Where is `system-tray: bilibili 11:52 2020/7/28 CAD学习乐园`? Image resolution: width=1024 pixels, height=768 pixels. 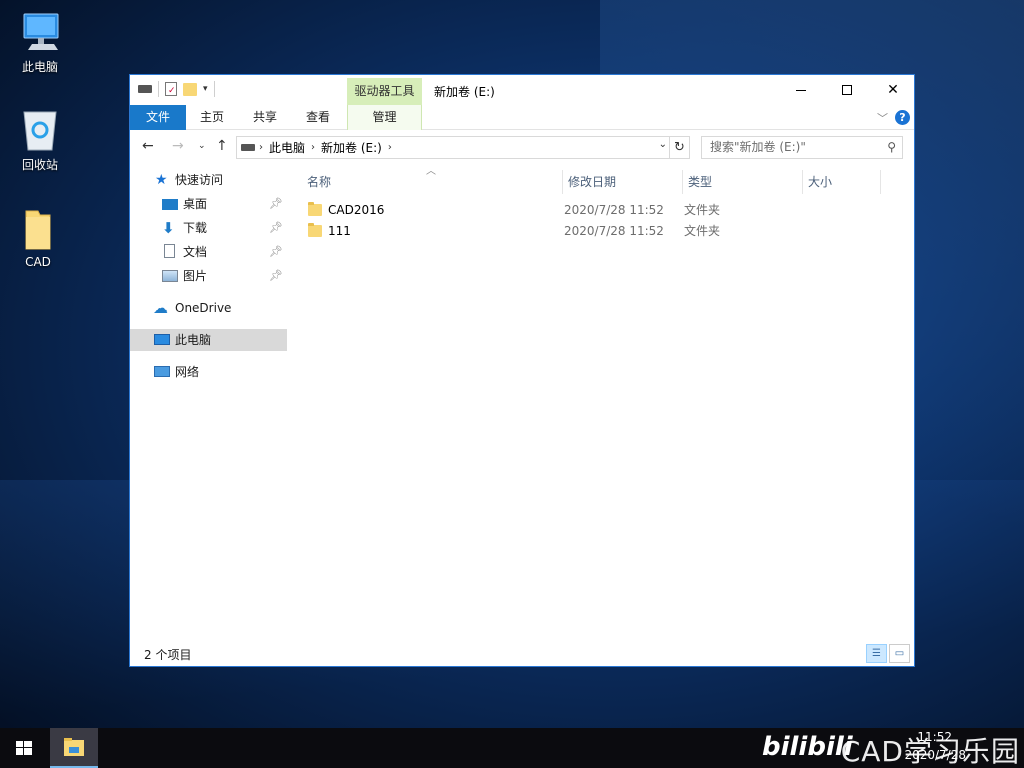
system-tray: bilibili 11:52 2020/7/28 CAD学习乐园 is located at coordinates (879, 748).